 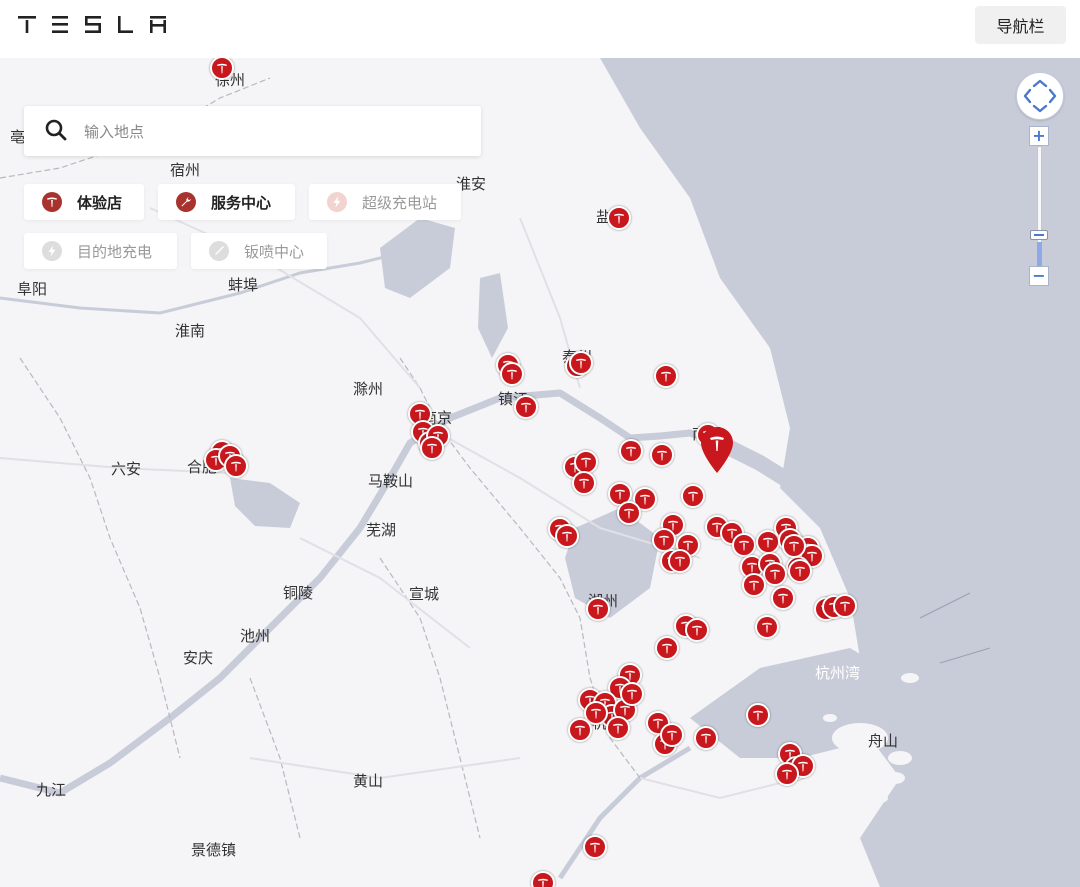 What do you see at coordinates (115, 251) in the screenshot?
I see `filter-label: 目的地充电` at bounding box center [115, 251].